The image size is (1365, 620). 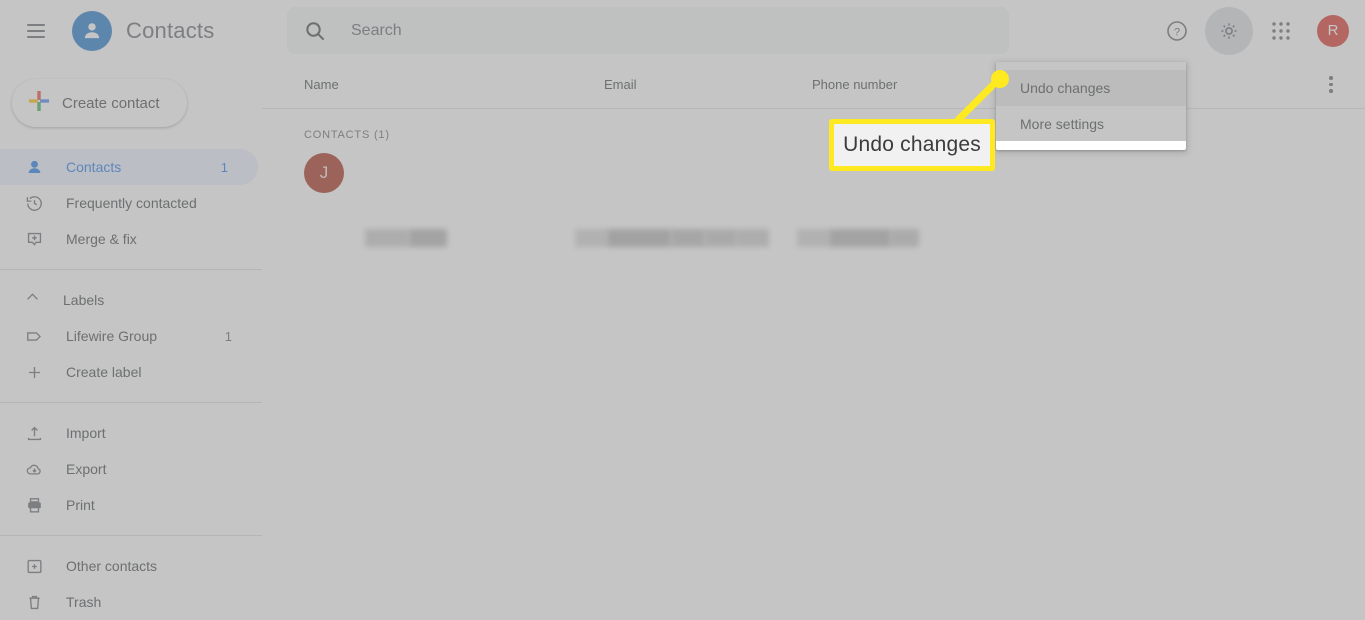 What do you see at coordinates (672, 30) in the screenshot?
I see `search-input` at bounding box center [672, 30].